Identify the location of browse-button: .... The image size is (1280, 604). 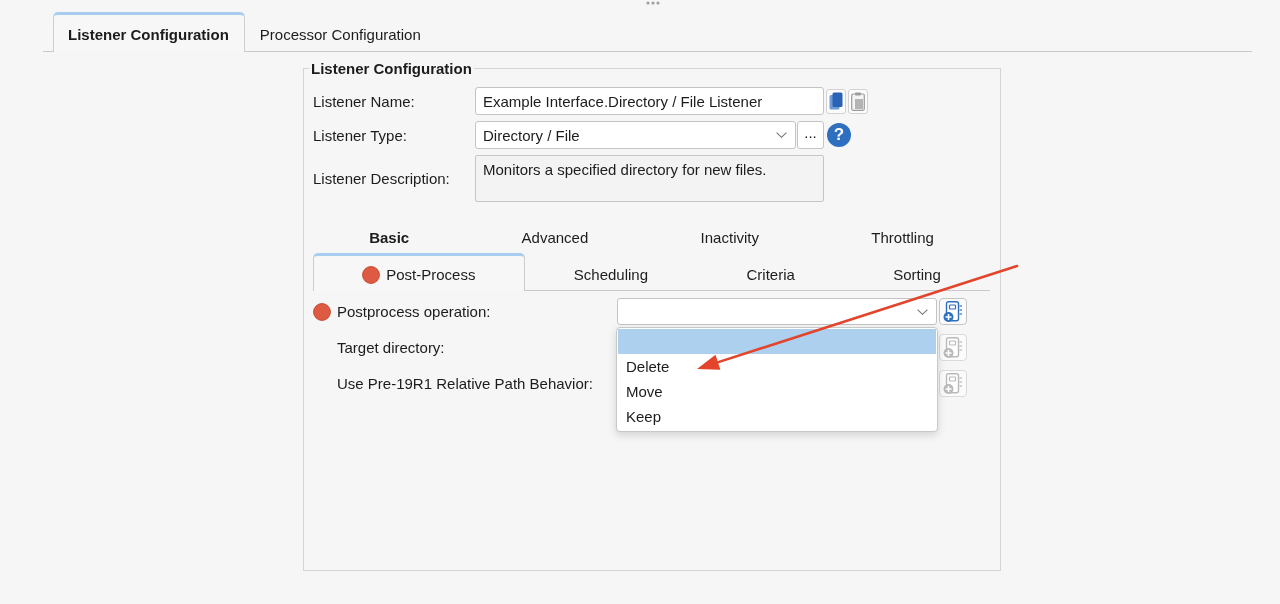
(810, 135).